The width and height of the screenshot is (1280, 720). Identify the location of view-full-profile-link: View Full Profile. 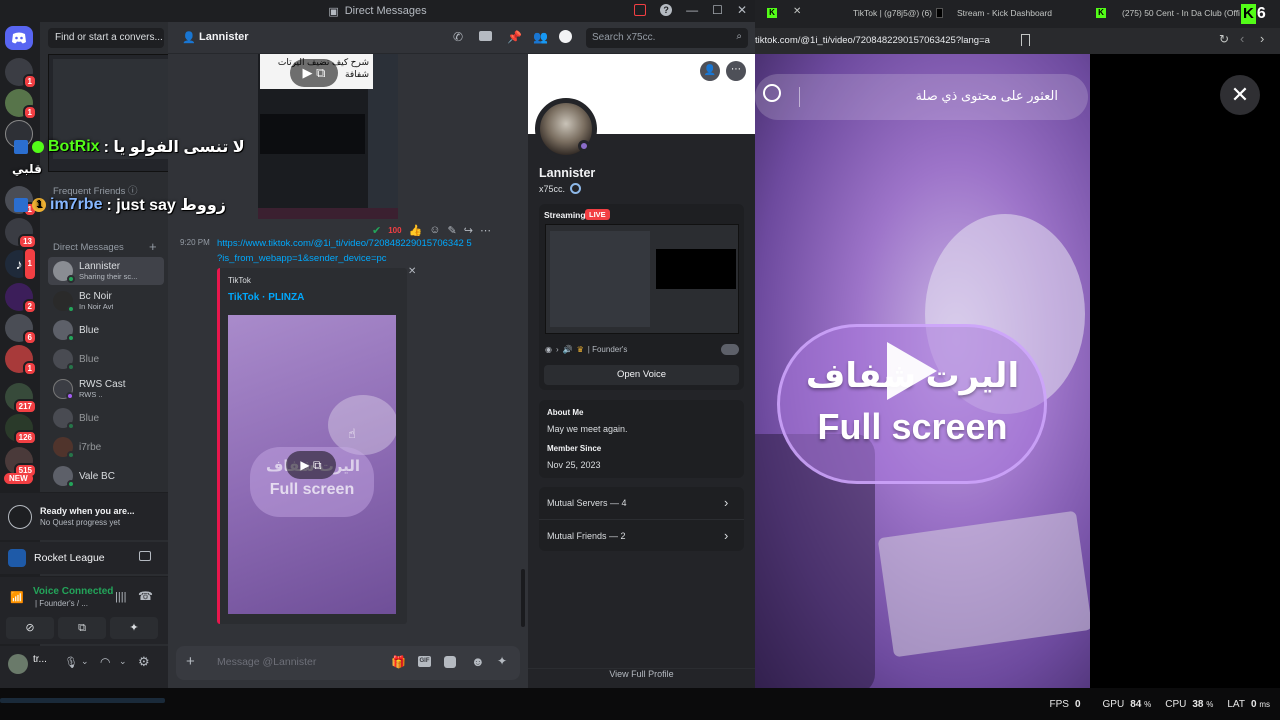
(641, 673).